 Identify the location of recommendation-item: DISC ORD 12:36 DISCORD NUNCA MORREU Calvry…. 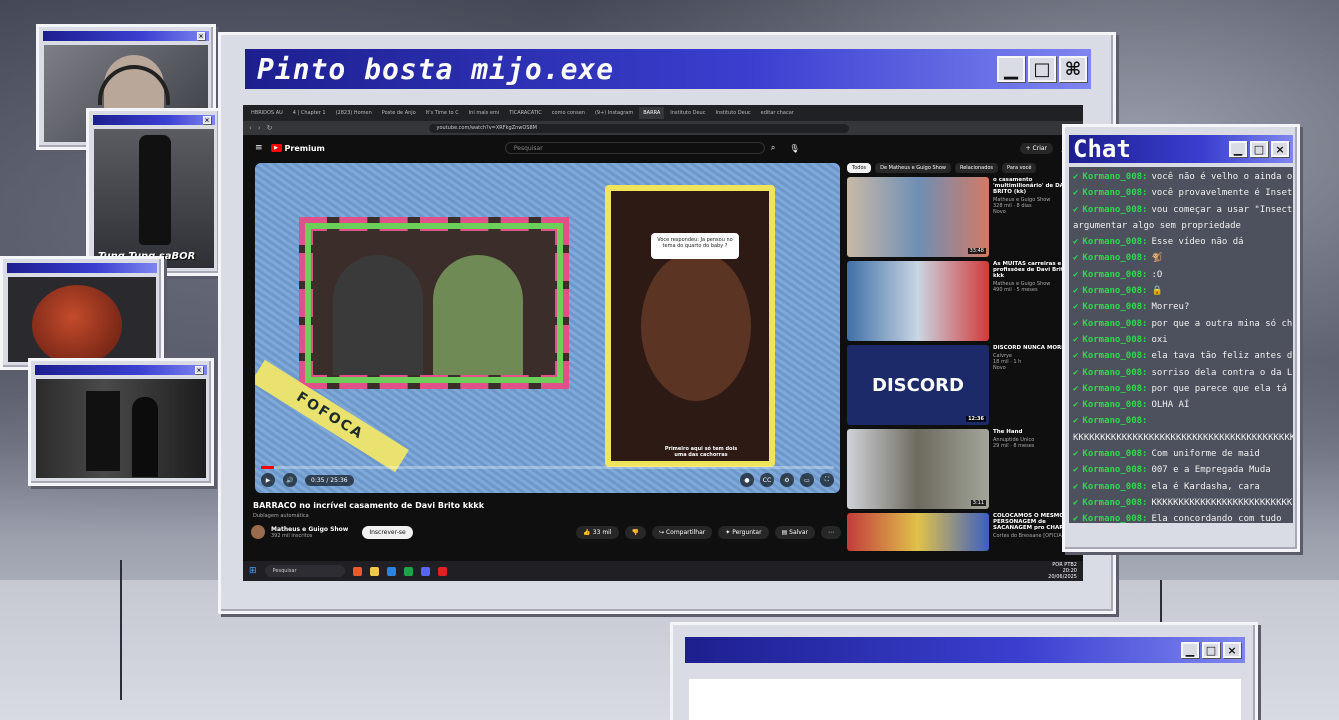
(962, 386).